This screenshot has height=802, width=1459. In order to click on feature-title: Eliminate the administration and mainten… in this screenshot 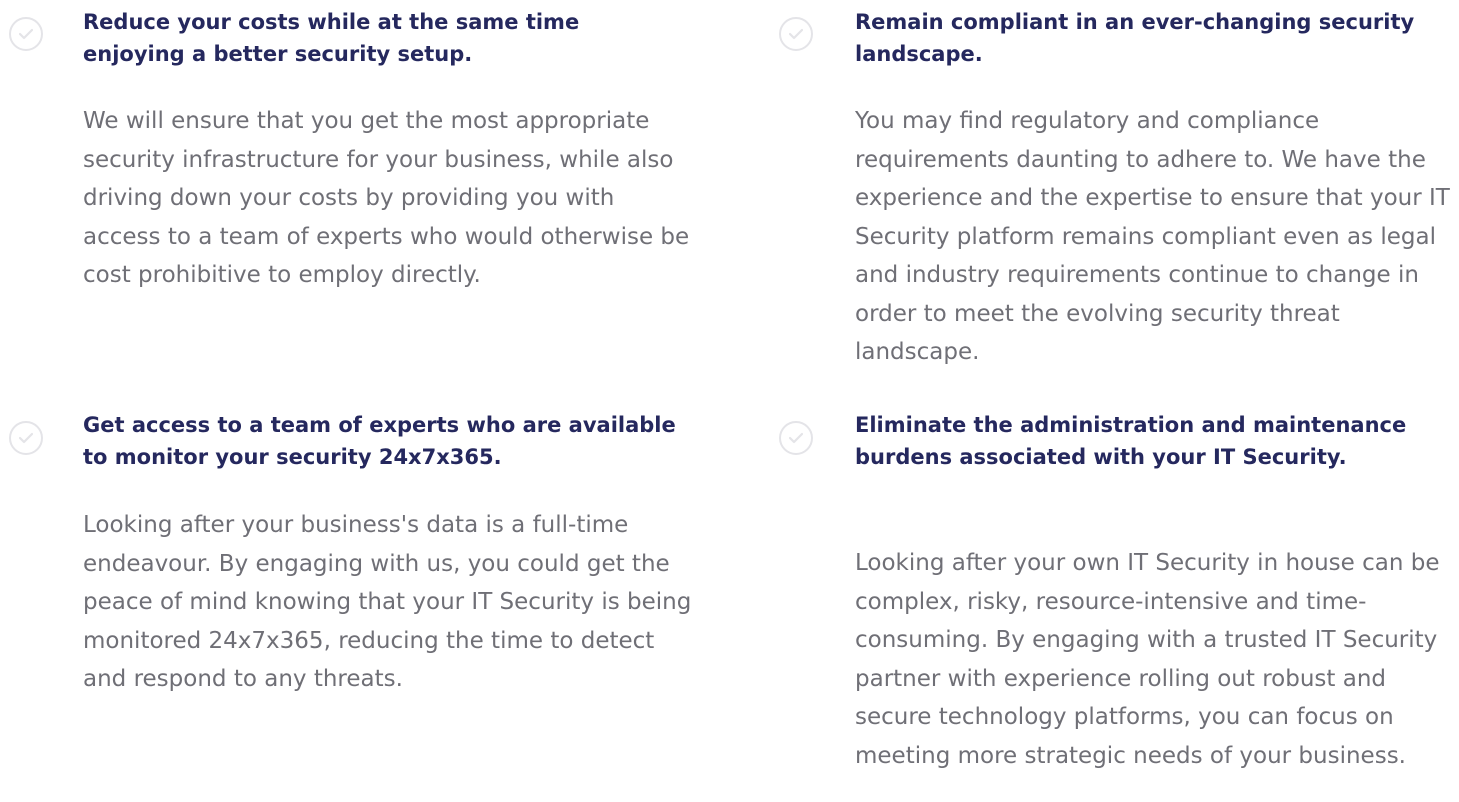, I will do `click(1131, 441)`.